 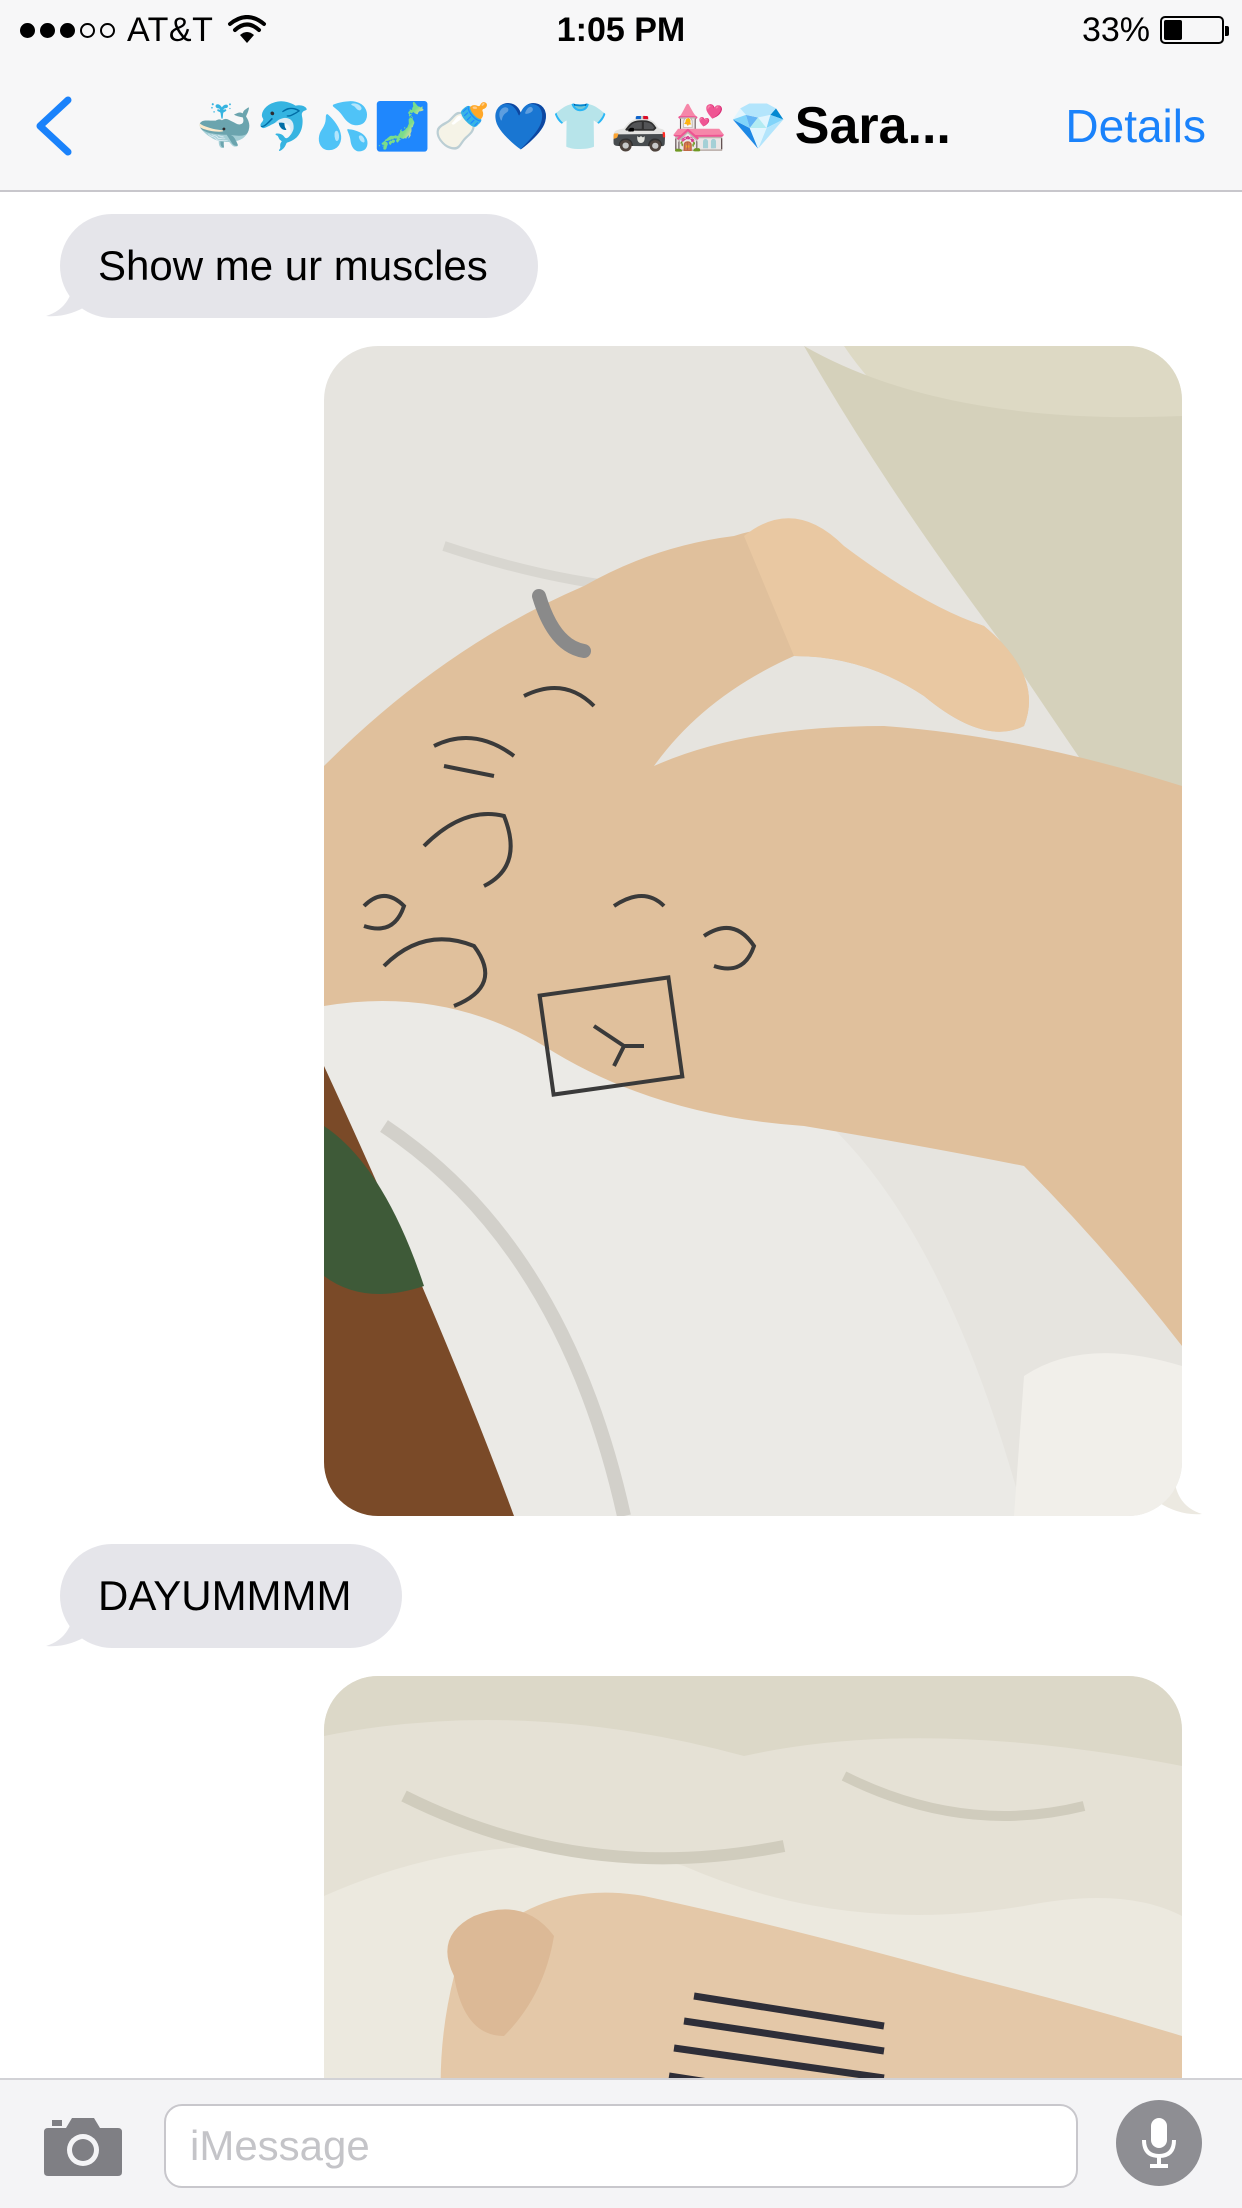 What do you see at coordinates (1155, 30) in the screenshot?
I see `status-right: 33%` at bounding box center [1155, 30].